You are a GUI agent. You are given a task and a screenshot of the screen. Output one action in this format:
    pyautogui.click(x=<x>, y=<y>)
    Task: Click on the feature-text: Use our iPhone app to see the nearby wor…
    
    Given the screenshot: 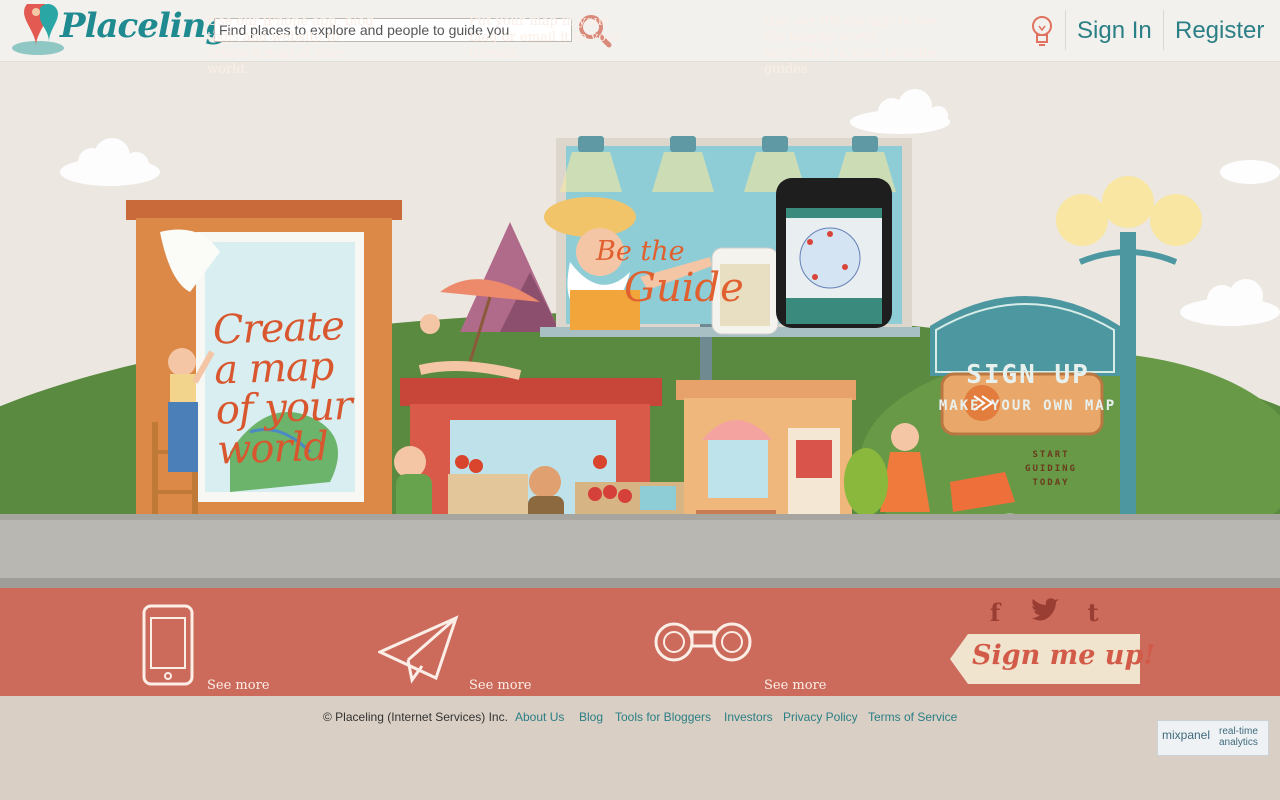 What is the action you would take?
    pyautogui.click(x=851, y=45)
    